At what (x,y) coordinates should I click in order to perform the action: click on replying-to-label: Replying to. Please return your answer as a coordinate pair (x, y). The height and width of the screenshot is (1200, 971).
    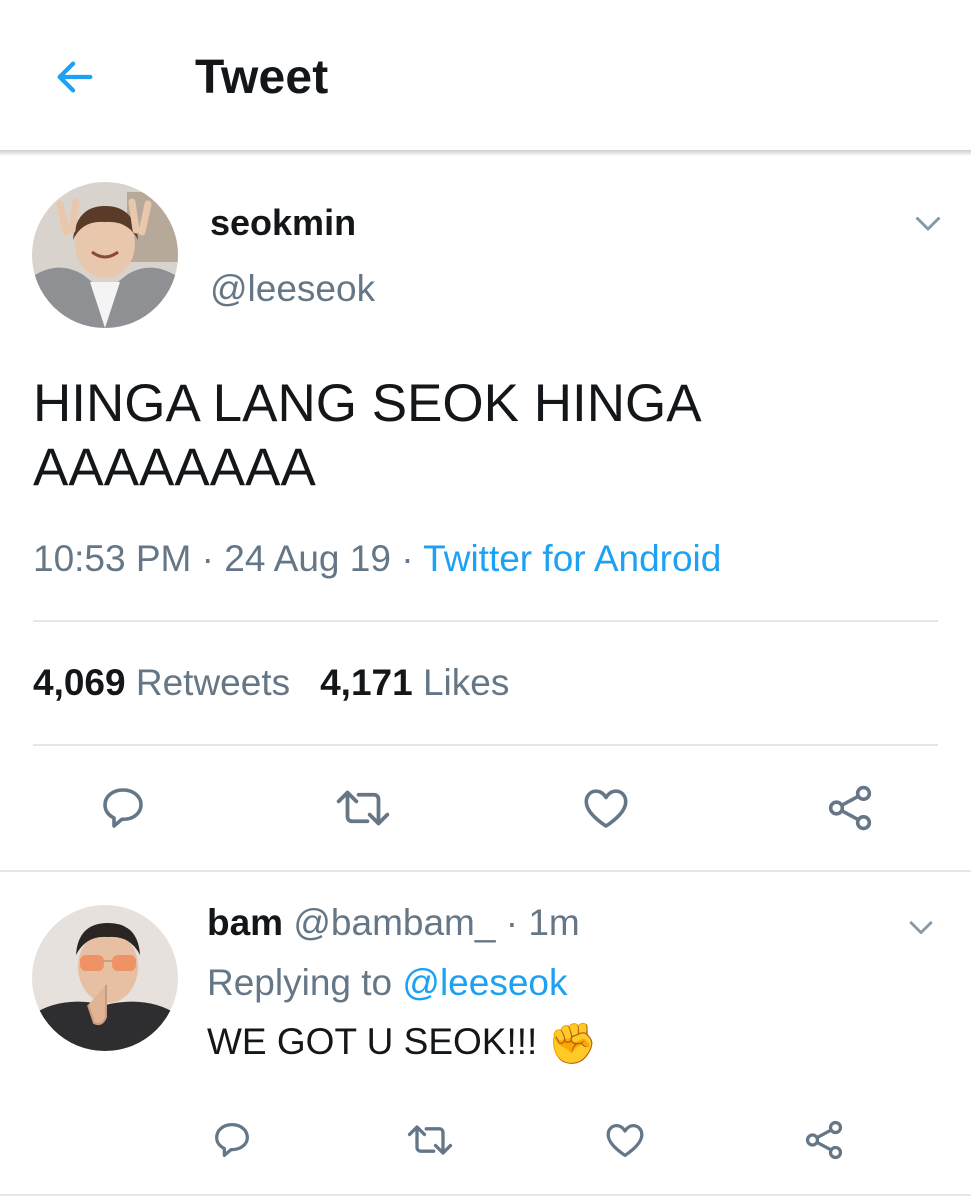
    Looking at the image, I should click on (300, 982).